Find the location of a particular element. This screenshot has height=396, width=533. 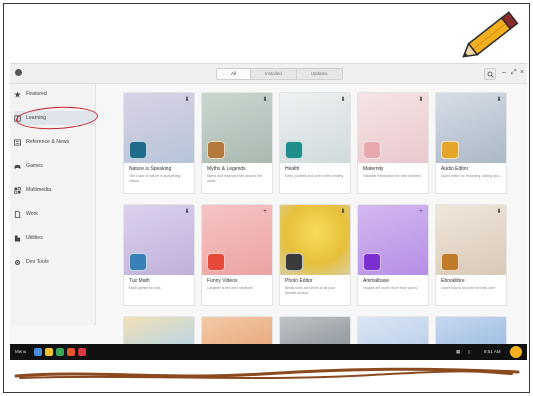

network-icon: ▦ is located at coordinates (458, 352).